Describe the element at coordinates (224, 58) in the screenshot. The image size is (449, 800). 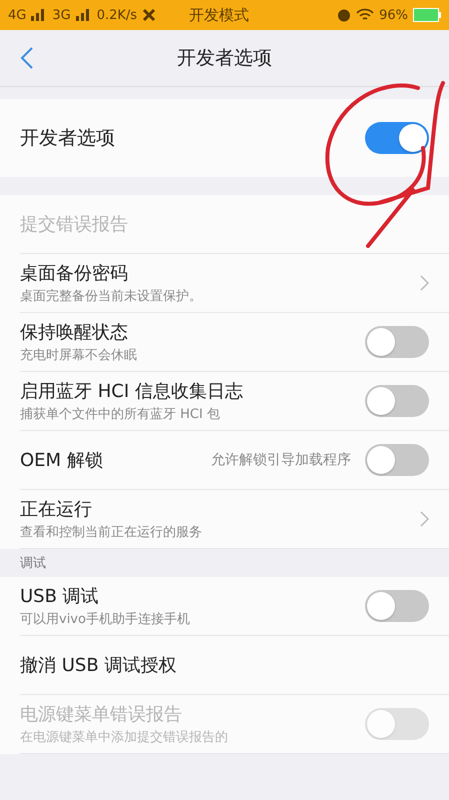
I see `page-title: 开发者选项` at that location.